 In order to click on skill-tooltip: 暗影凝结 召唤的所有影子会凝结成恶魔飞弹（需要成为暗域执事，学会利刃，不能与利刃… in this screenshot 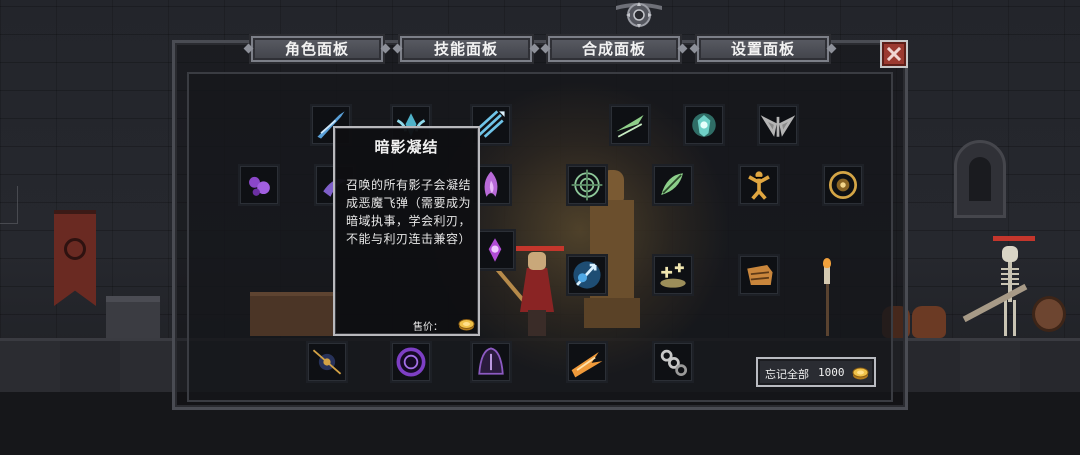, I will do `click(406, 231)`.